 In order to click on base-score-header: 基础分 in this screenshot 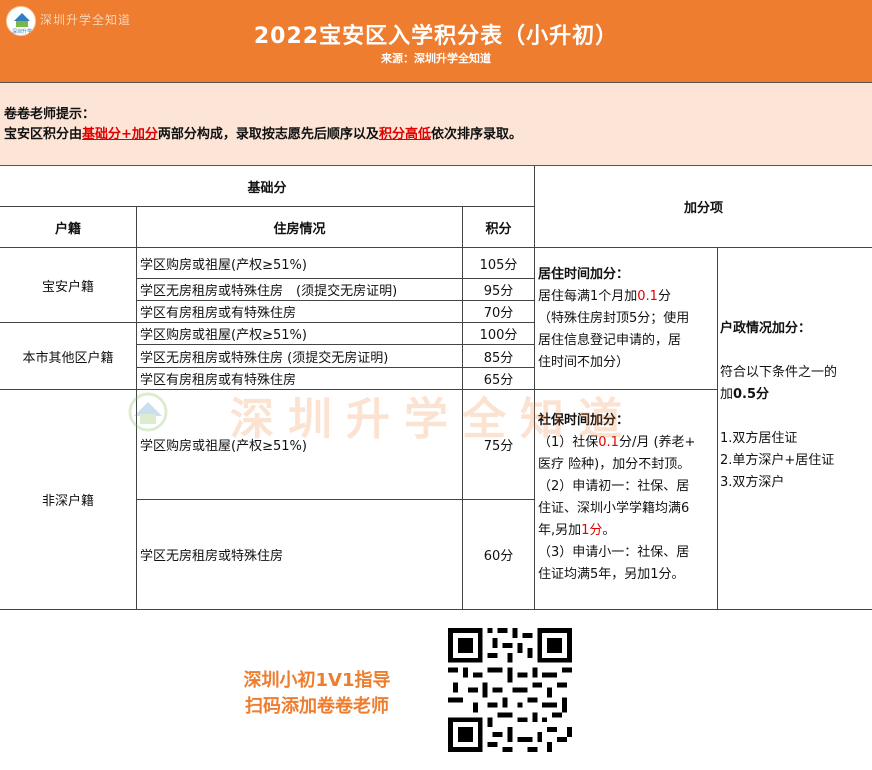, I will do `click(267, 186)`.